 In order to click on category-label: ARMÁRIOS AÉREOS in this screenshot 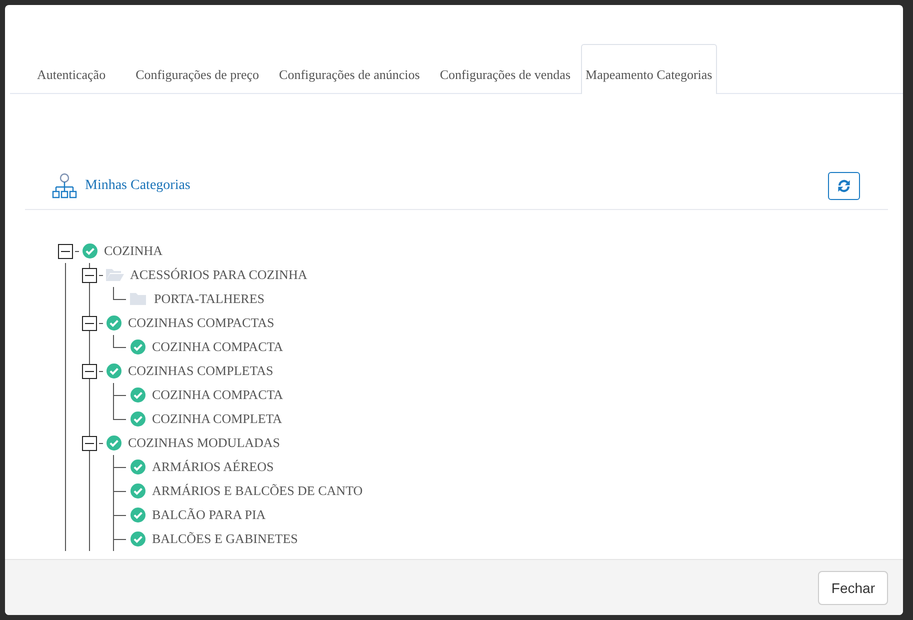, I will do `click(213, 467)`.